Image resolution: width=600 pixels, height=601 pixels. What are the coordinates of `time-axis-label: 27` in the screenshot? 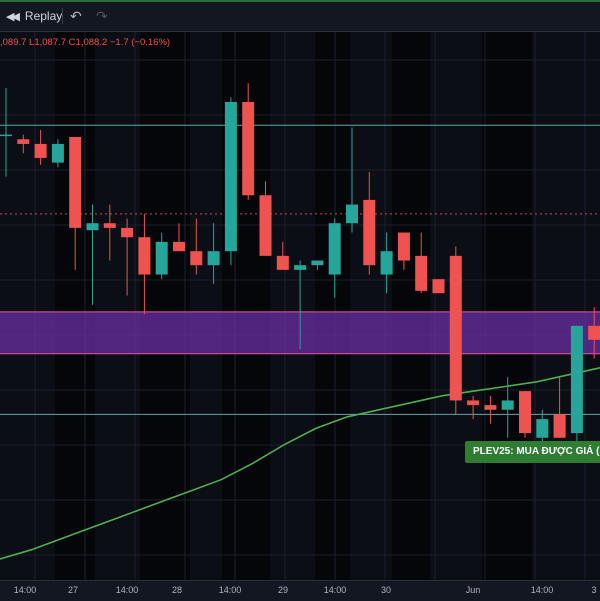 It's located at (73, 590).